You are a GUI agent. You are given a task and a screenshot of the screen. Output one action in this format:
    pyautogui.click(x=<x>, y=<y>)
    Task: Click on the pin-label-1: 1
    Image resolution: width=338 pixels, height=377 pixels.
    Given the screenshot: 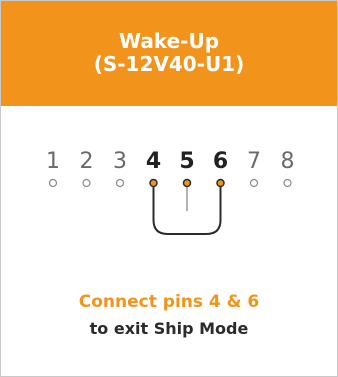 What is the action you would take?
    pyautogui.click(x=53, y=161)
    